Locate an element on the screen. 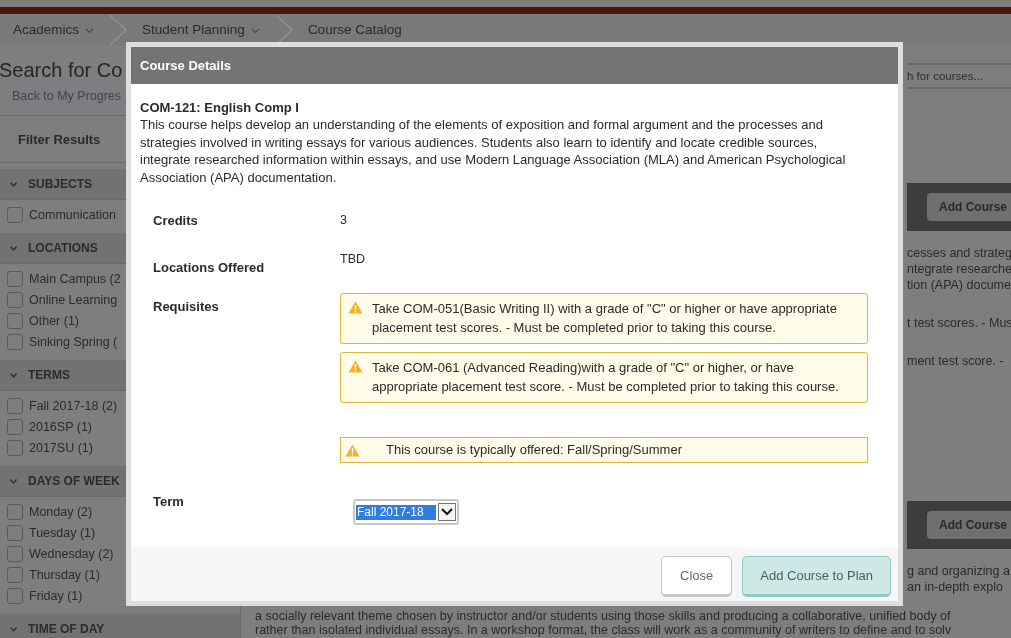 This screenshot has height=638, width=1011. requisite-warning: Take COM-061 (Advanced Reading)with a grade of "C" or higher, or have appropriate placement test score. - Must be completed prior to taking this course. is located at coordinates (604, 377).